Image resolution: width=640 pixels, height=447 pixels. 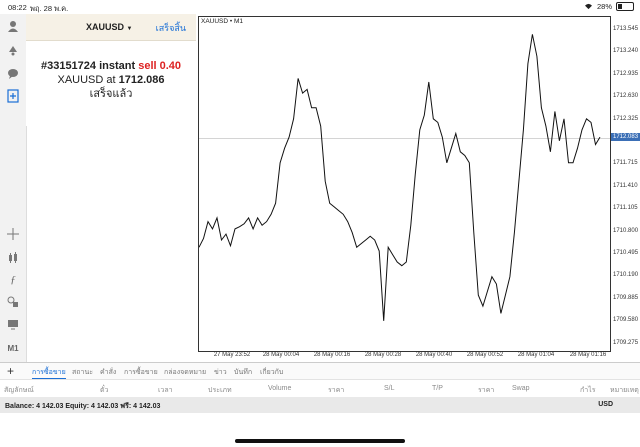 What do you see at coordinates (86, 80) in the screenshot?
I see `price-prefix: XAUUSD at` at bounding box center [86, 80].